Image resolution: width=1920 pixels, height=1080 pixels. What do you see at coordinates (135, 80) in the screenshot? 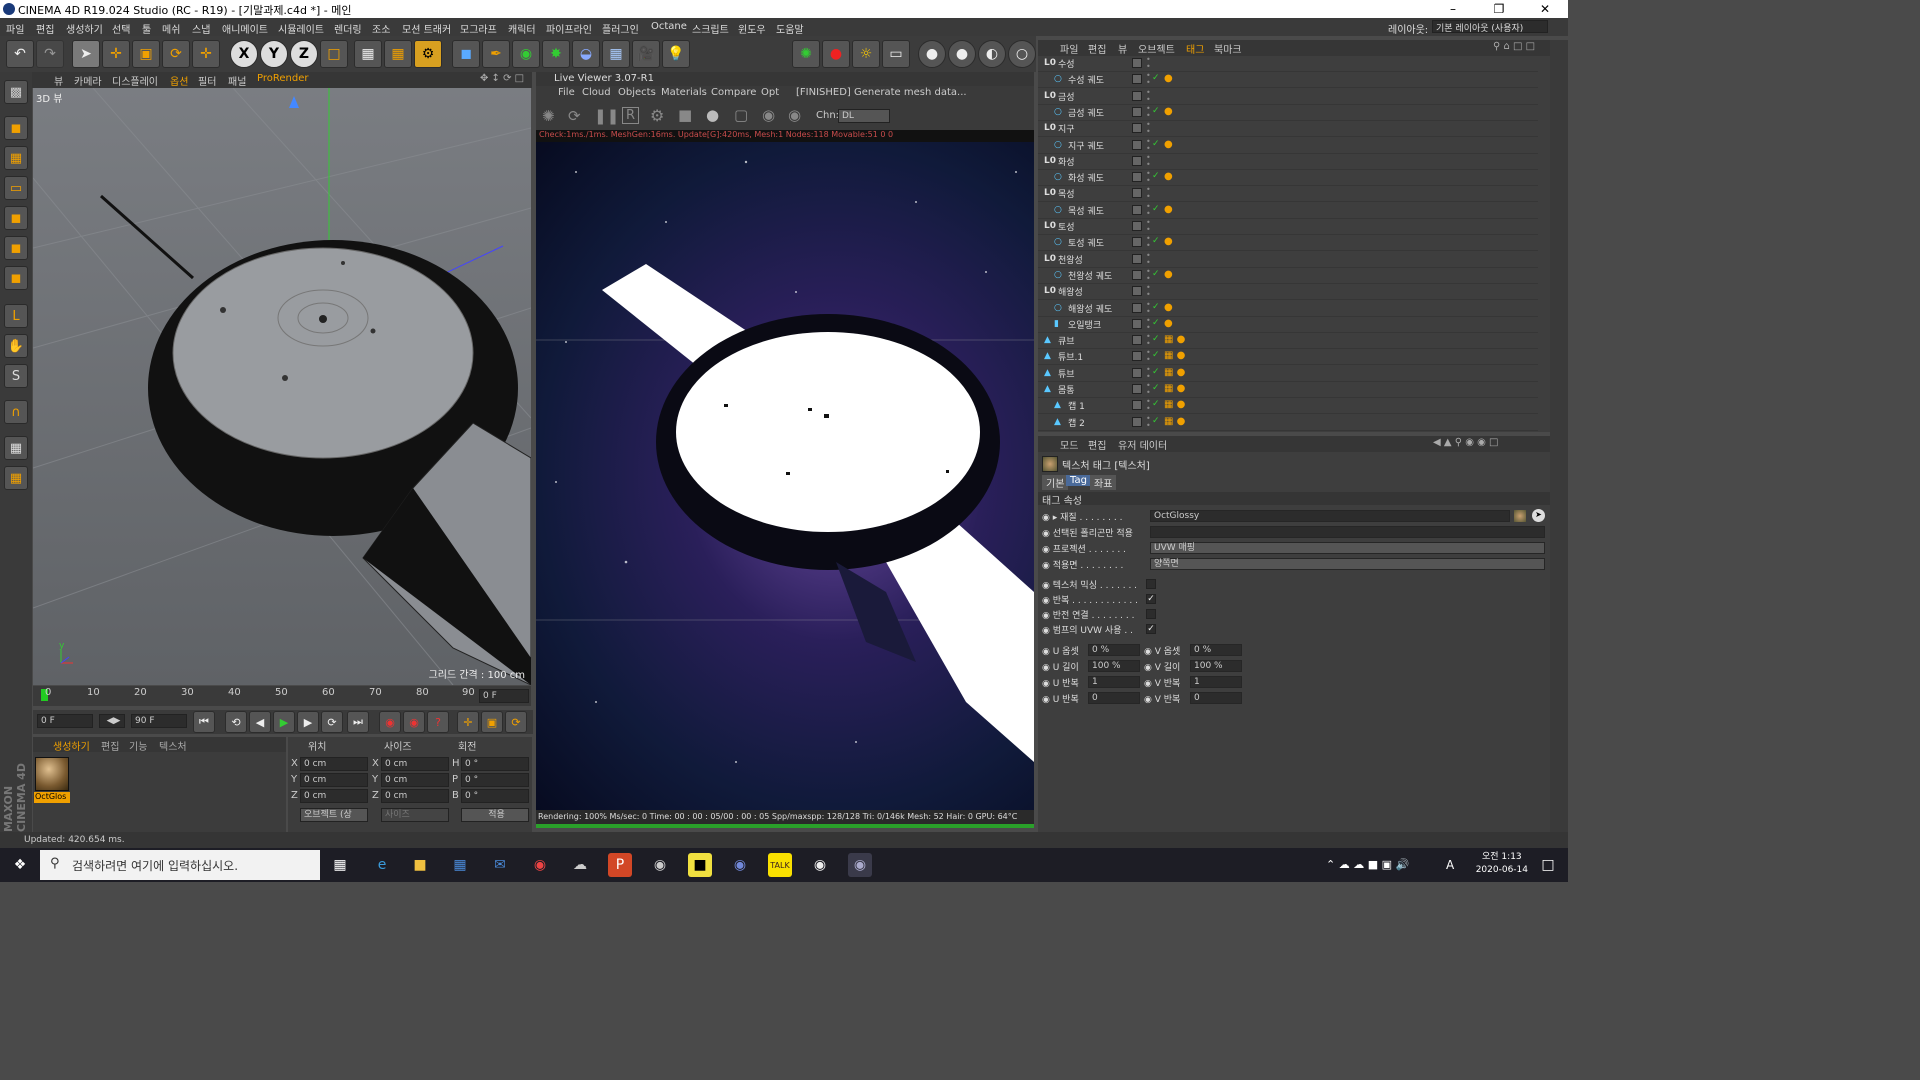
I see `vp-menu-display: 디스플레이` at bounding box center [135, 80].